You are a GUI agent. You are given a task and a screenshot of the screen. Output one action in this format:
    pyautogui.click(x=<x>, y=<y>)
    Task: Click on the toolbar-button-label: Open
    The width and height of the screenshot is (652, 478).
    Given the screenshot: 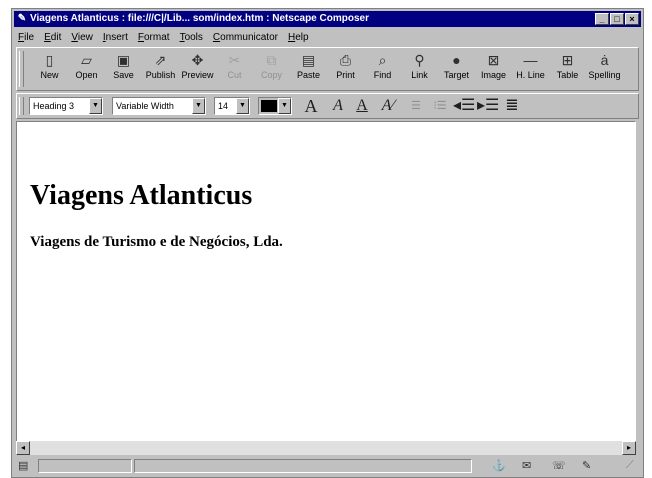 What is the action you would take?
    pyautogui.click(x=86, y=75)
    